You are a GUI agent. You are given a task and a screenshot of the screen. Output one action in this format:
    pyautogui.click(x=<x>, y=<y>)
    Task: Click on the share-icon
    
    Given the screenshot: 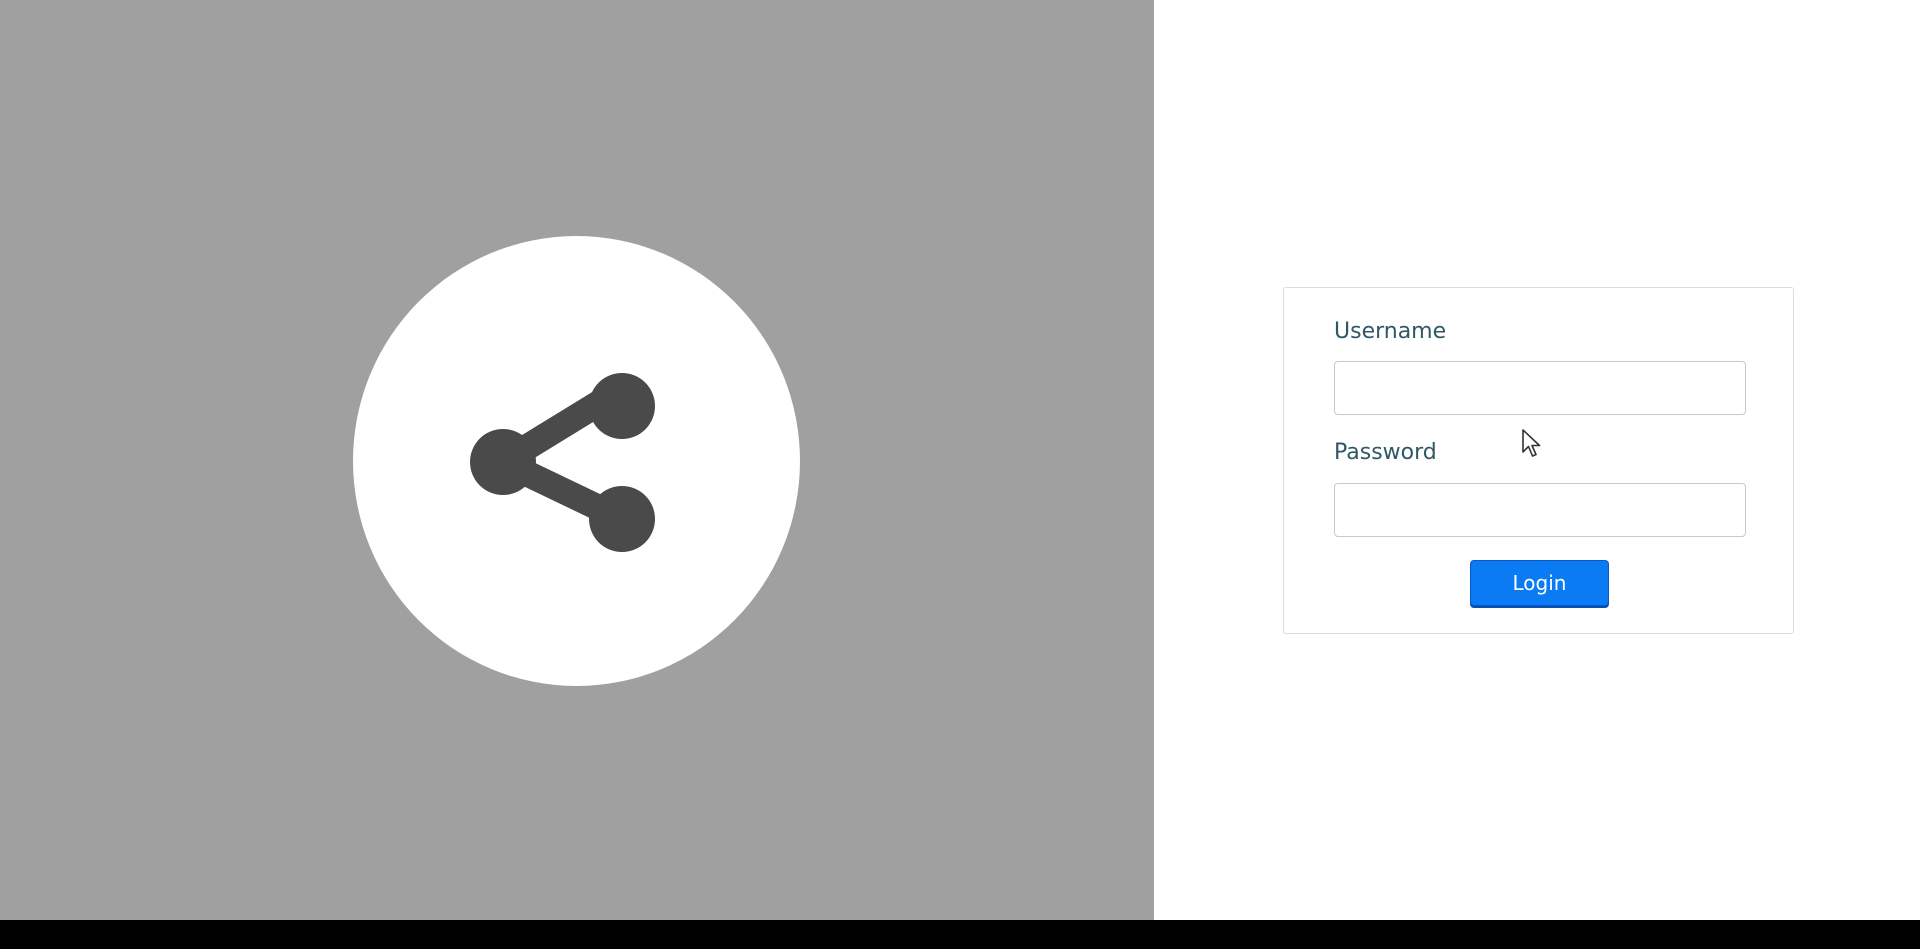 What is the action you would take?
    pyautogui.click(x=562, y=462)
    